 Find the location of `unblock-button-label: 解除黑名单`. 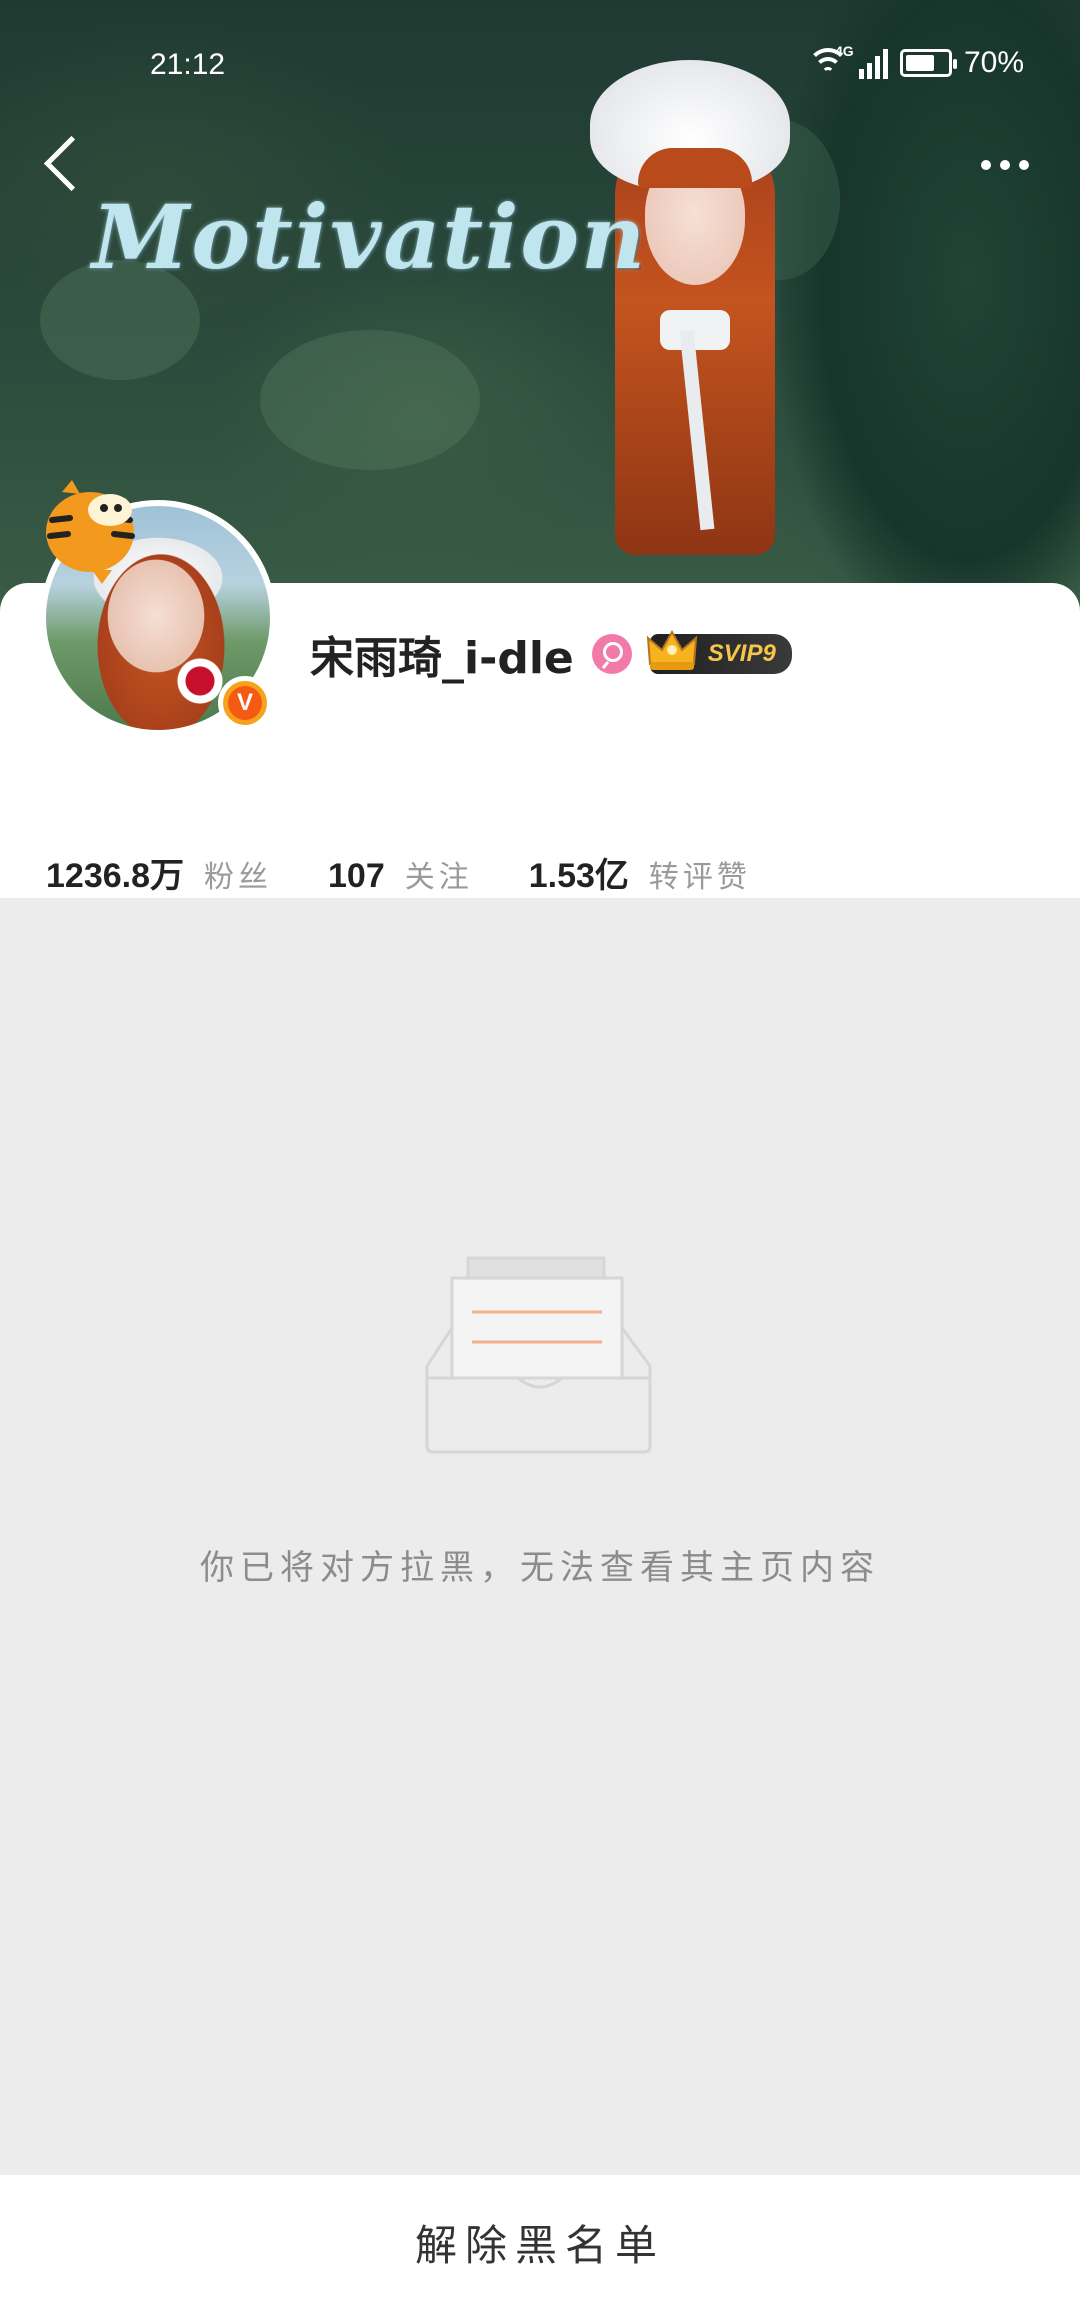

unblock-button-label: 解除黑名单 is located at coordinates (539, 2245).